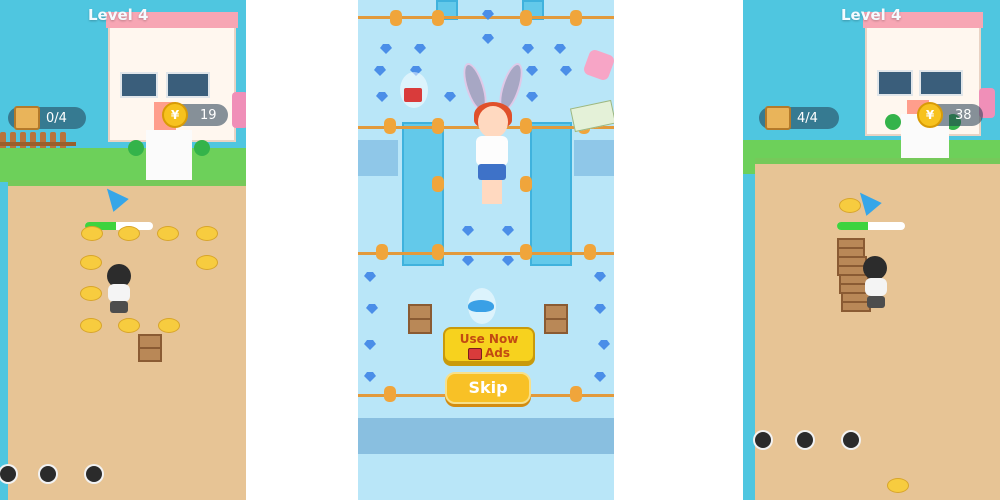 The width and height of the screenshot is (1000, 500). What do you see at coordinates (413, 95) in the screenshot?
I see `toolbox-icon` at bounding box center [413, 95].